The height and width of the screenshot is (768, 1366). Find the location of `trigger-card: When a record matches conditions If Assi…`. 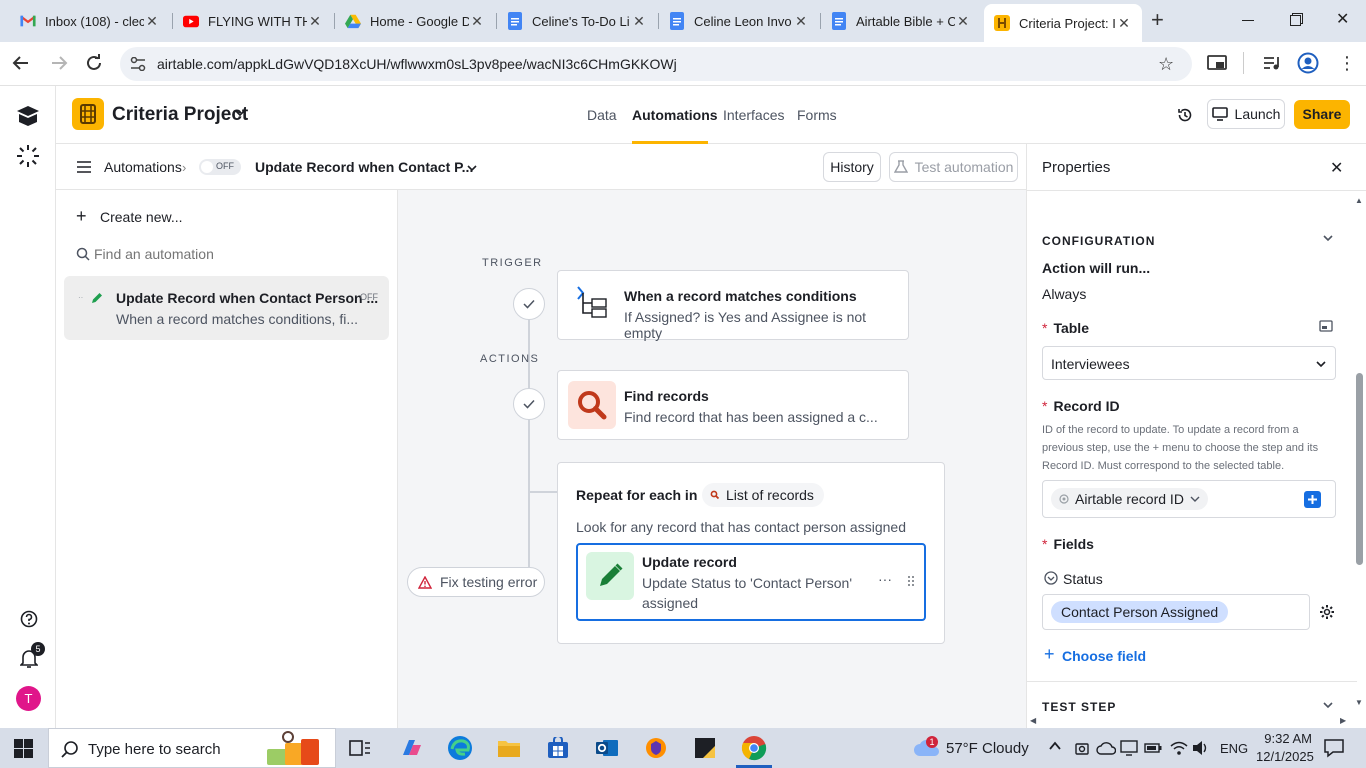

trigger-card: When a record matches conditions If Assi… is located at coordinates (733, 305).